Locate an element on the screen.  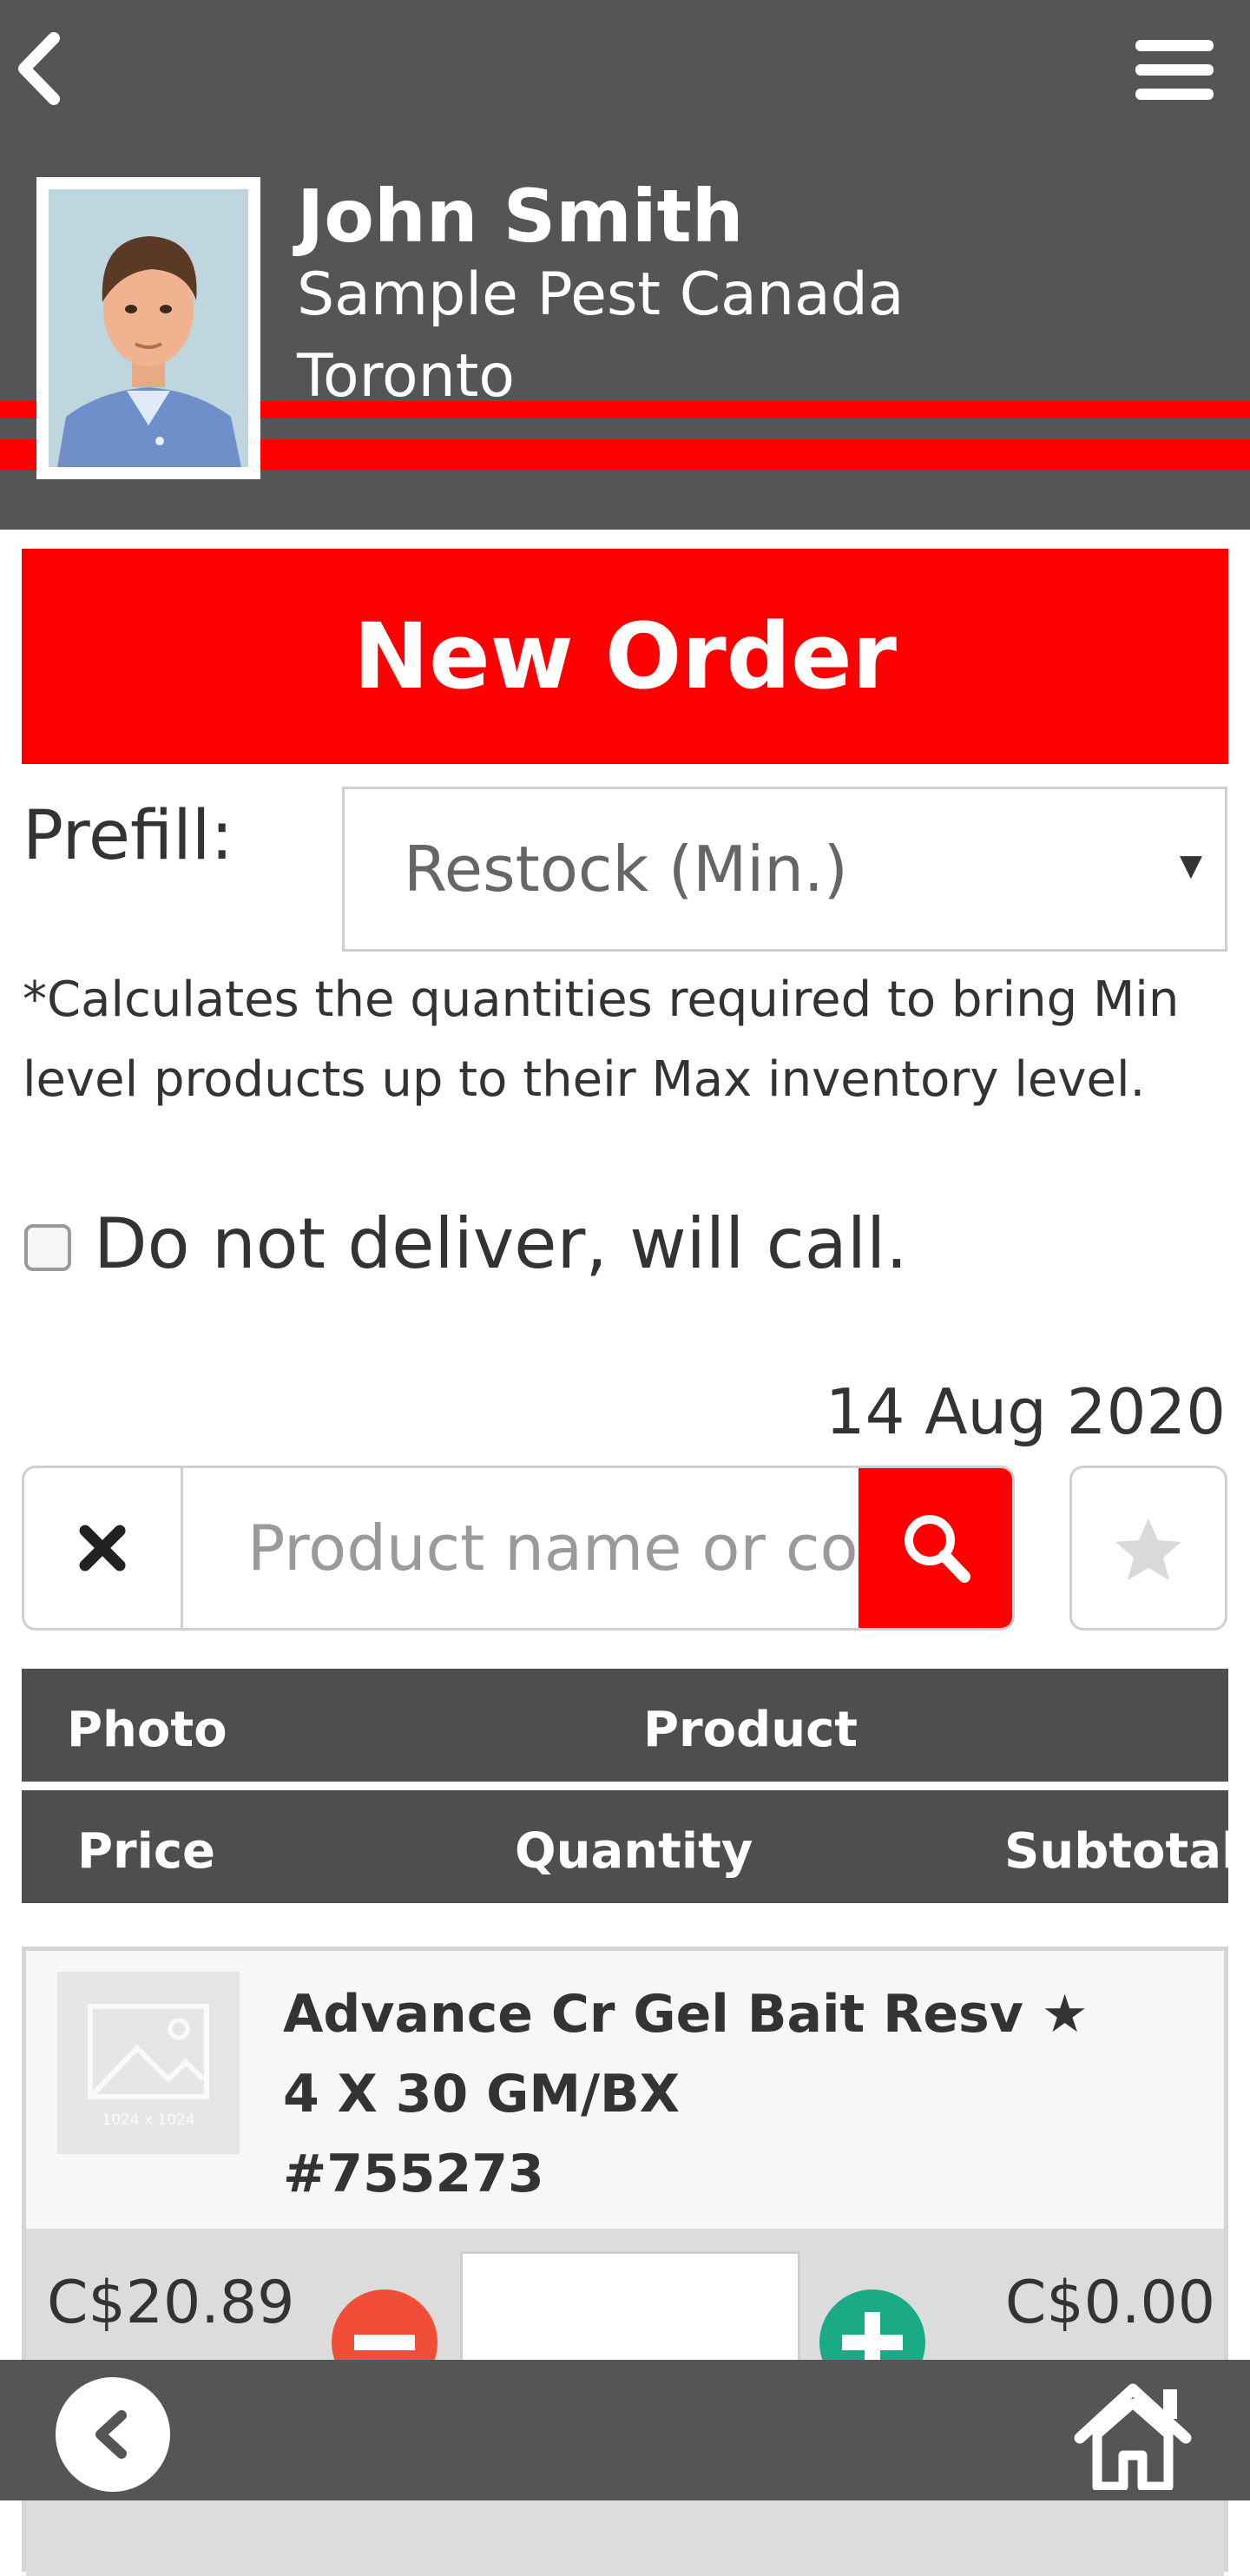
home-icon is located at coordinates (1133, 2437).